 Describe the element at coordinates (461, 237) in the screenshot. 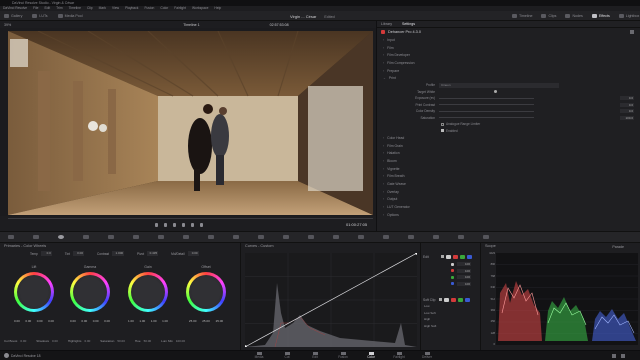

I see `info-icon` at that location.